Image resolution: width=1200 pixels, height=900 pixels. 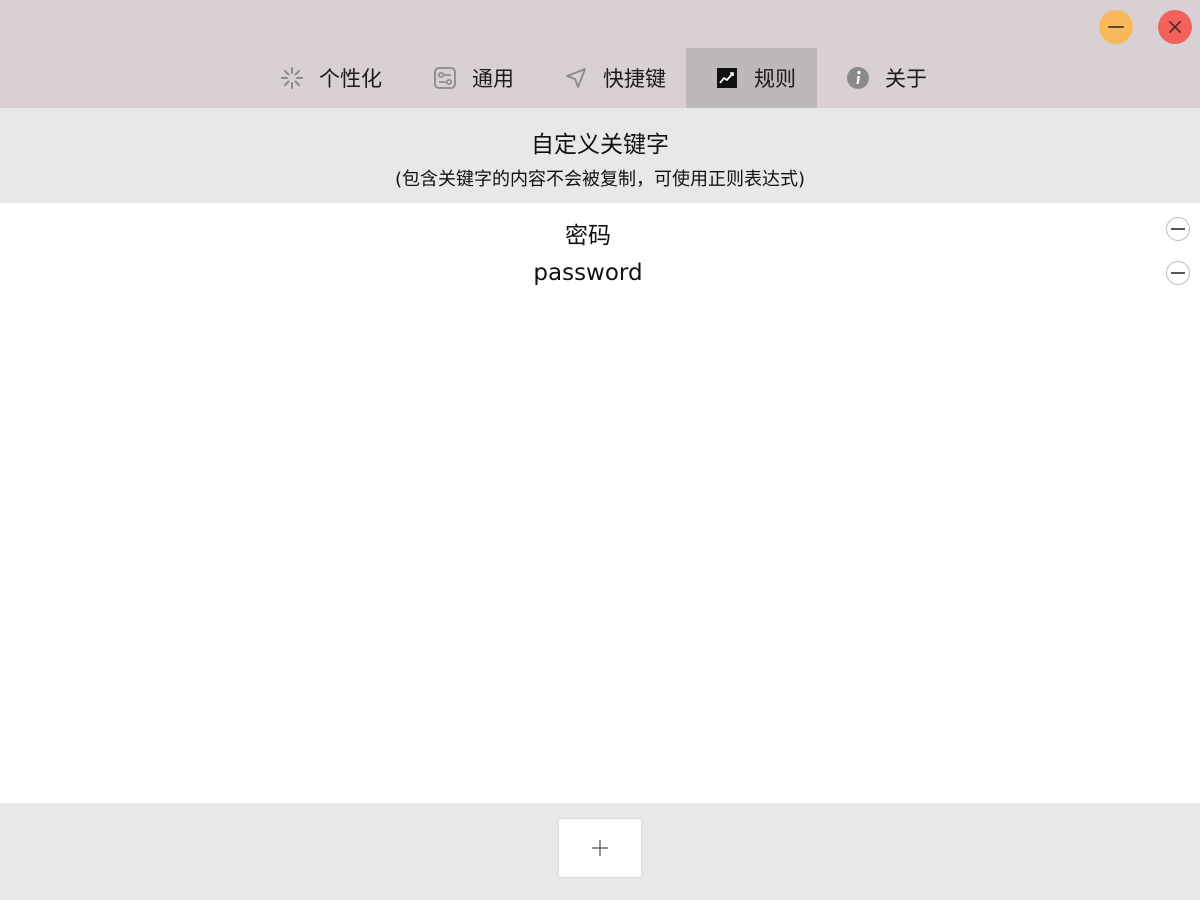 I want to click on tab-about: 关于, so click(x=894, y=78).